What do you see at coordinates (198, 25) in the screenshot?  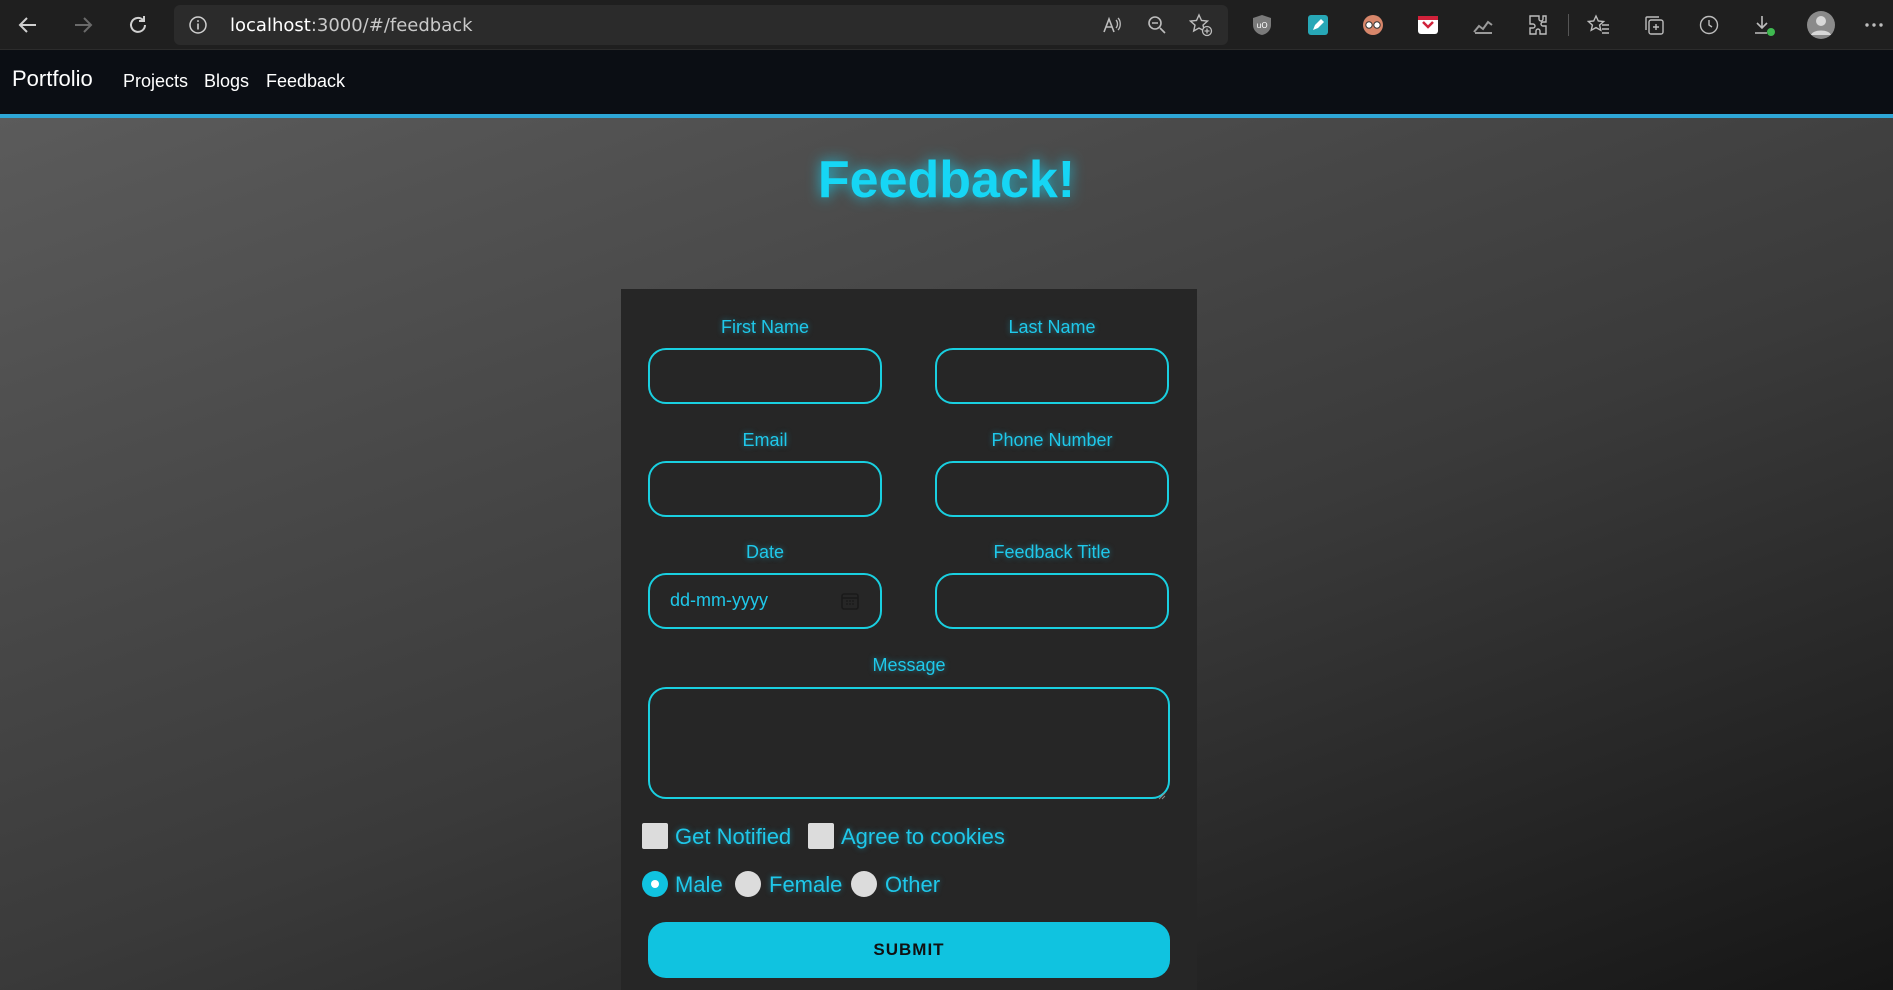 I see `info-icon` at bounding box center [198, 25].